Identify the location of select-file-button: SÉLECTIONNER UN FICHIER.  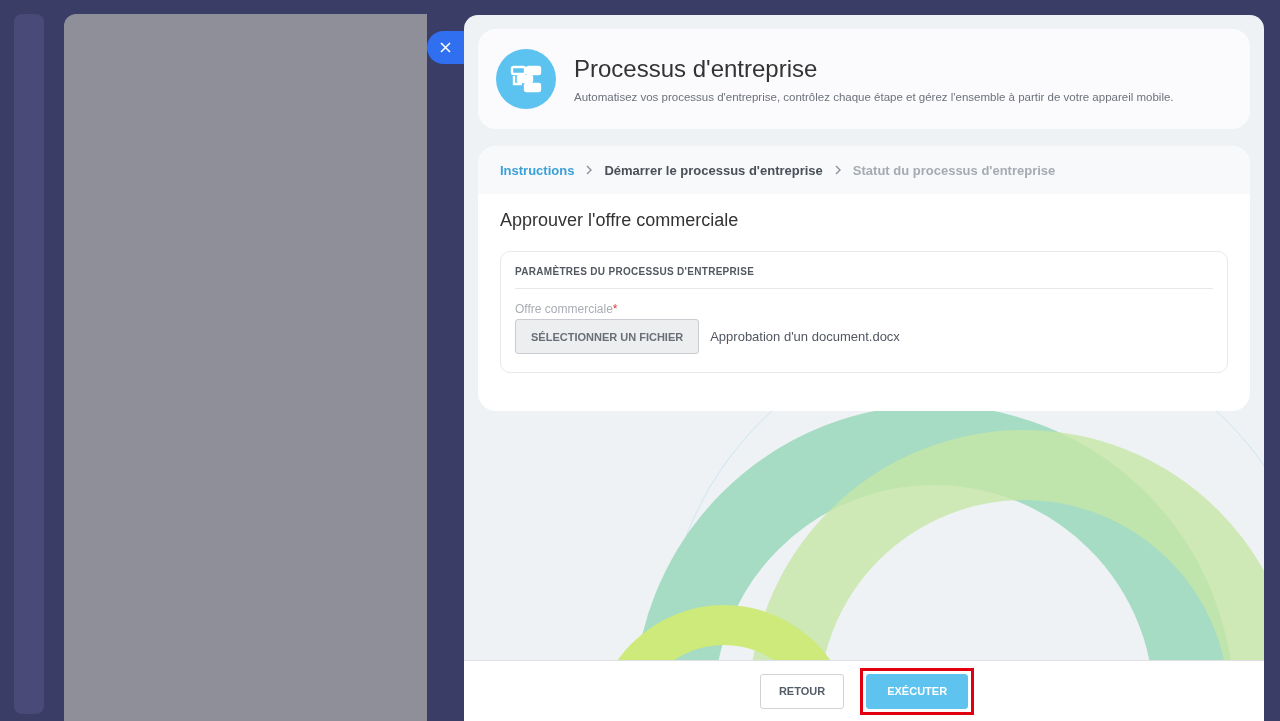
(607, 336).